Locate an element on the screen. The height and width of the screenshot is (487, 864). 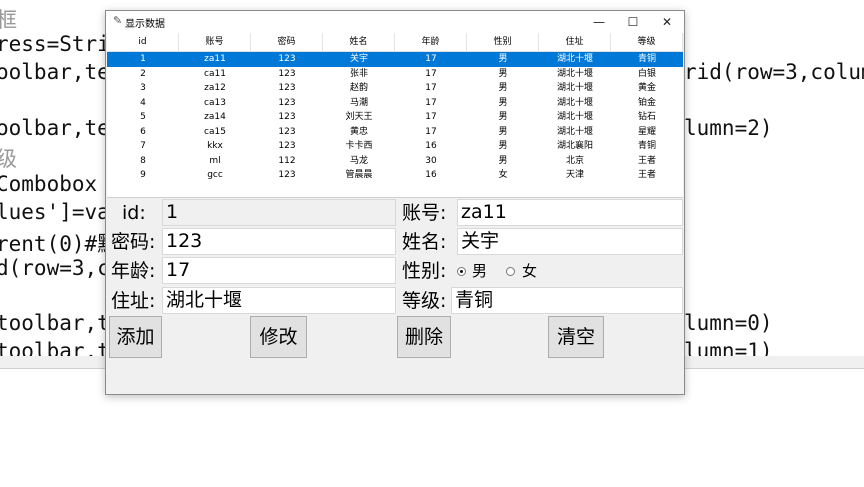
table-cell: 张非 is located at coordinates (358, 73).